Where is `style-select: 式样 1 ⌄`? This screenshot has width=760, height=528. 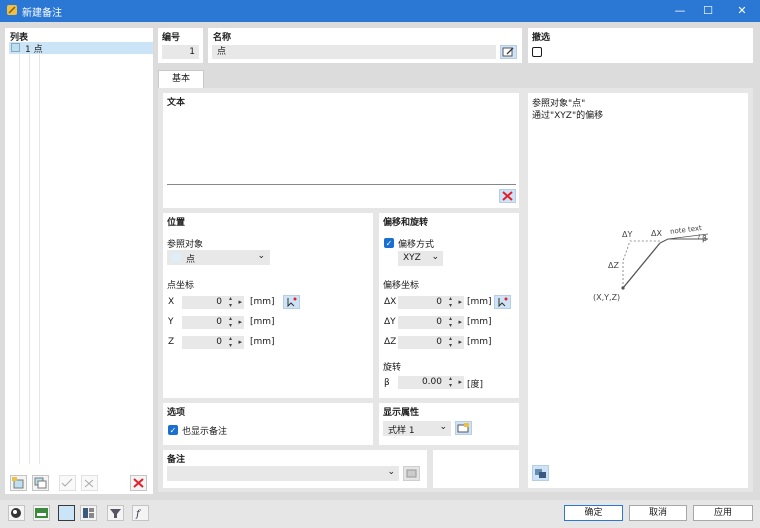
style-select: 式样 1 ⌄ is located at coordinates (417, 428).